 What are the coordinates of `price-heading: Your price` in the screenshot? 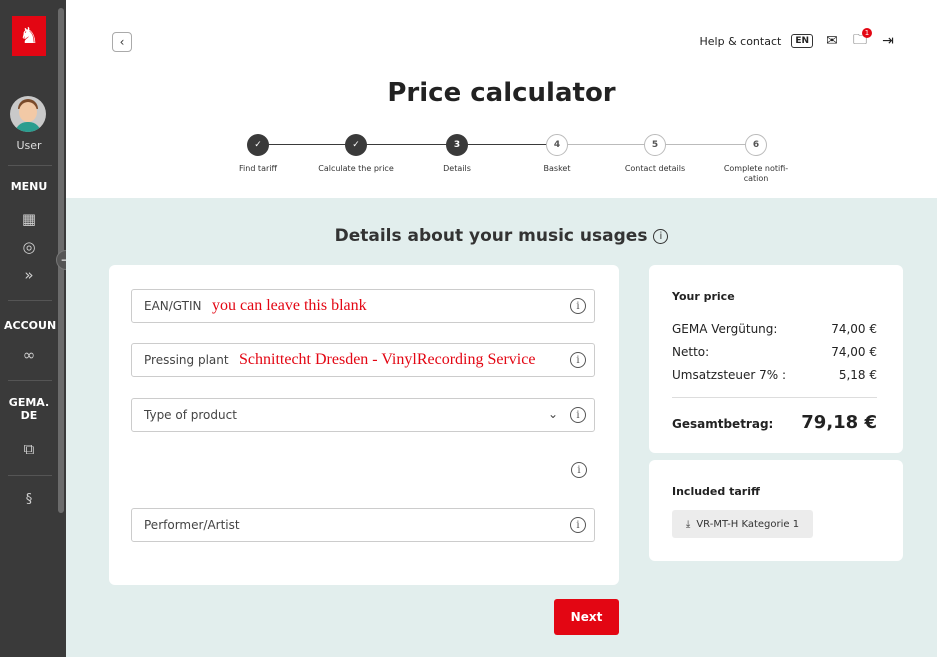 It's located at (703, 296).